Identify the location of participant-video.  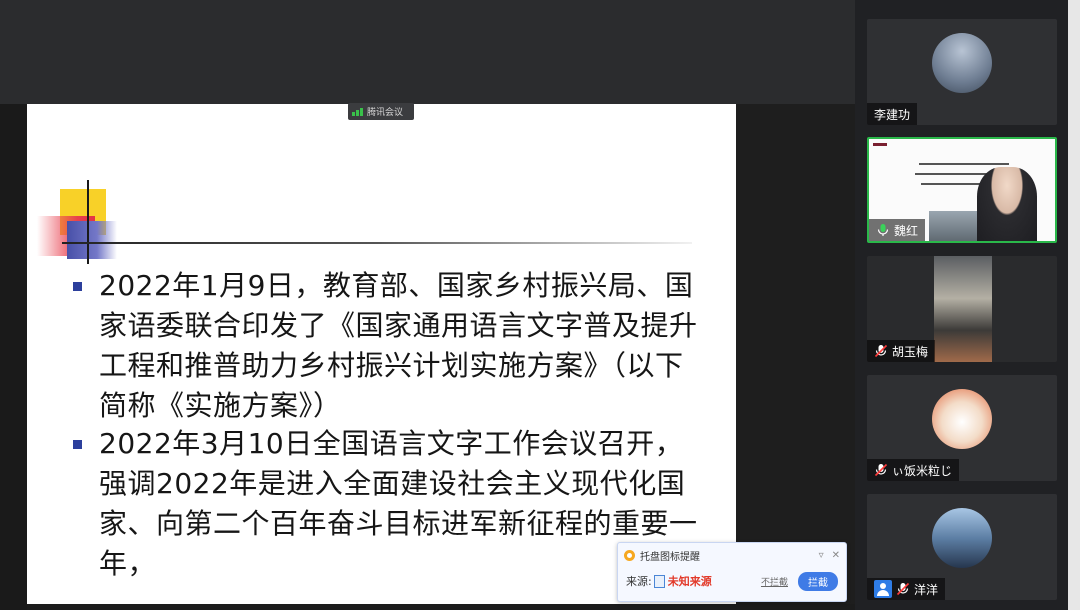
(963, 309).